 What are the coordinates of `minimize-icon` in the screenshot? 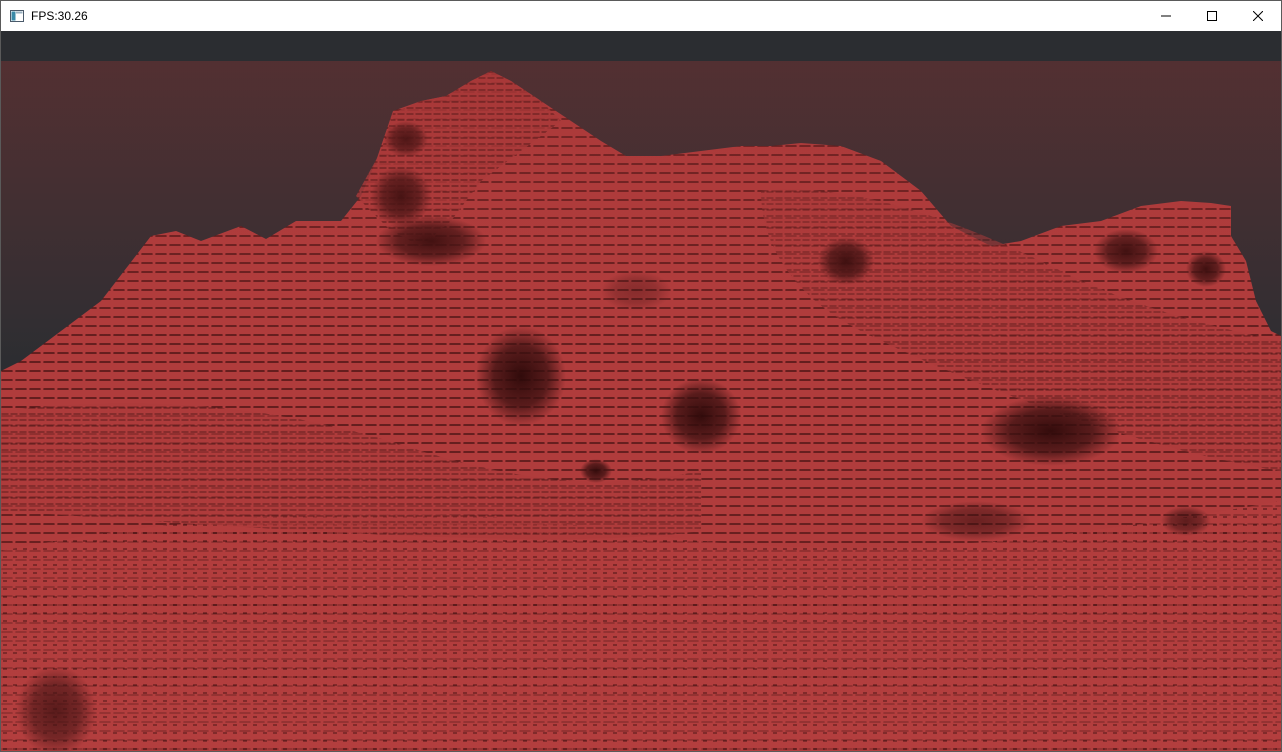 It's located at (1166, 16).